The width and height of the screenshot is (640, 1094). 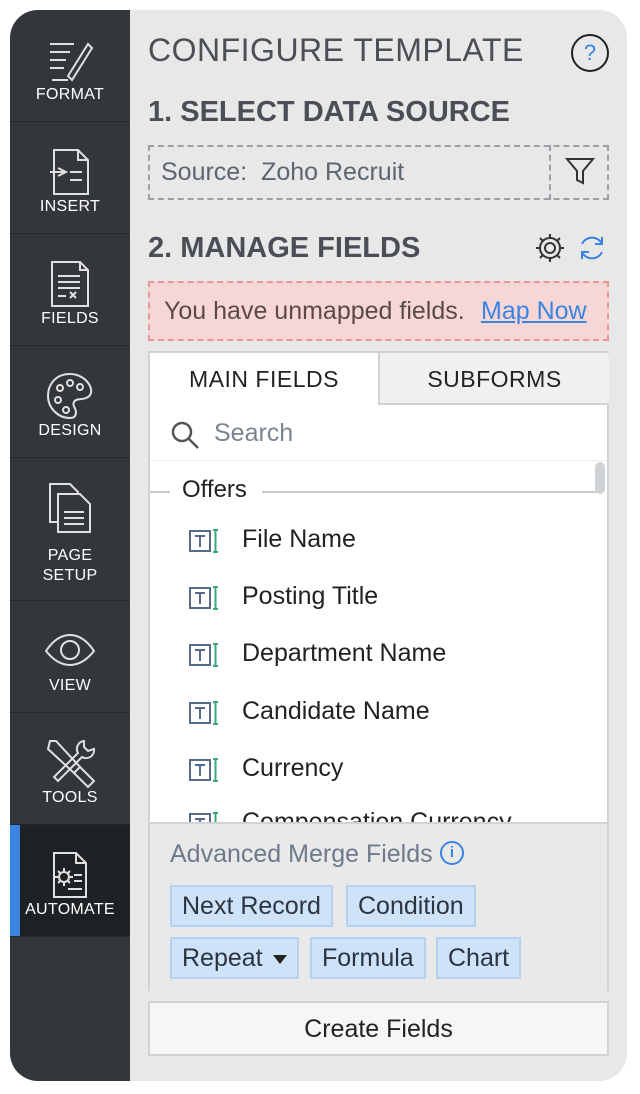 What do you see at coordinates (301, 854) in the screenshot?
I see `advanced-merge-title: Advanced Merge Fields` at bounding box center [301, 854].